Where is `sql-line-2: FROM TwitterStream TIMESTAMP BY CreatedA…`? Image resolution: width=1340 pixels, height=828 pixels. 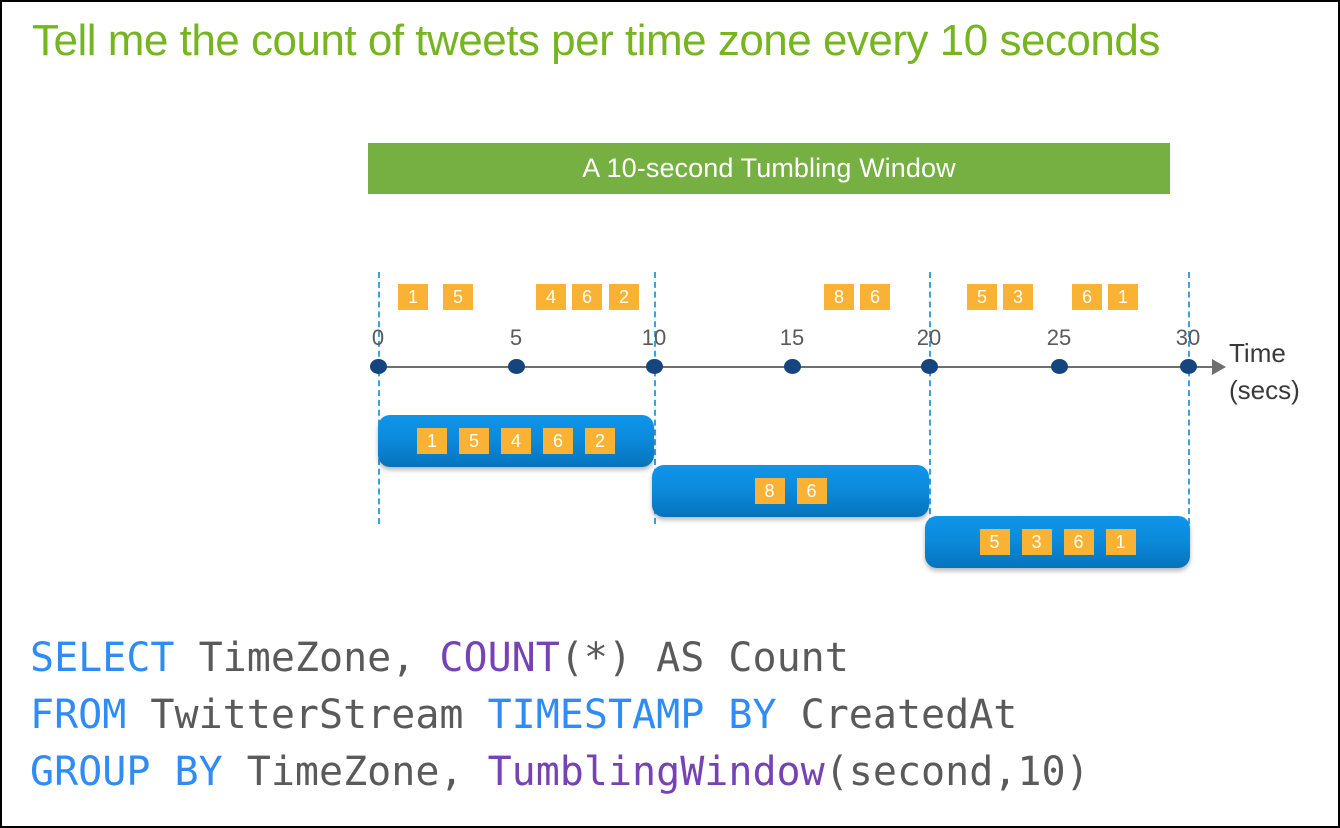 sql-line-2: FROM TwitterStream TIMESTAMP BY CreatedA… is located at coordinates (560, 715).